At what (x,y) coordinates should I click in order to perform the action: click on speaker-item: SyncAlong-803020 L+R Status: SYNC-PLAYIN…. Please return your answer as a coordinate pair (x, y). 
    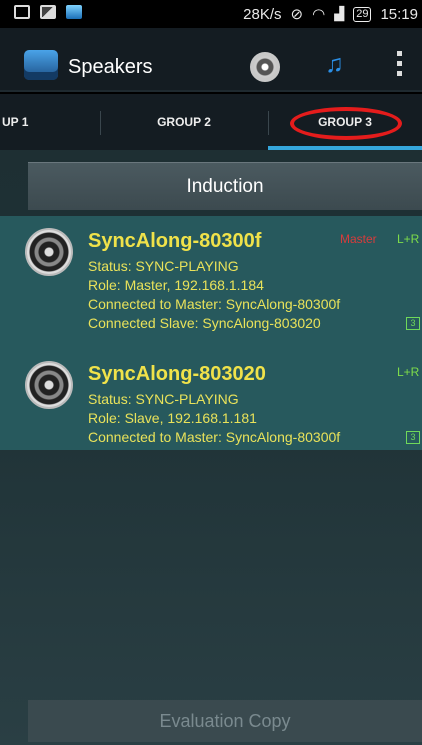
    Looking at the image, I should click on (211, 399).